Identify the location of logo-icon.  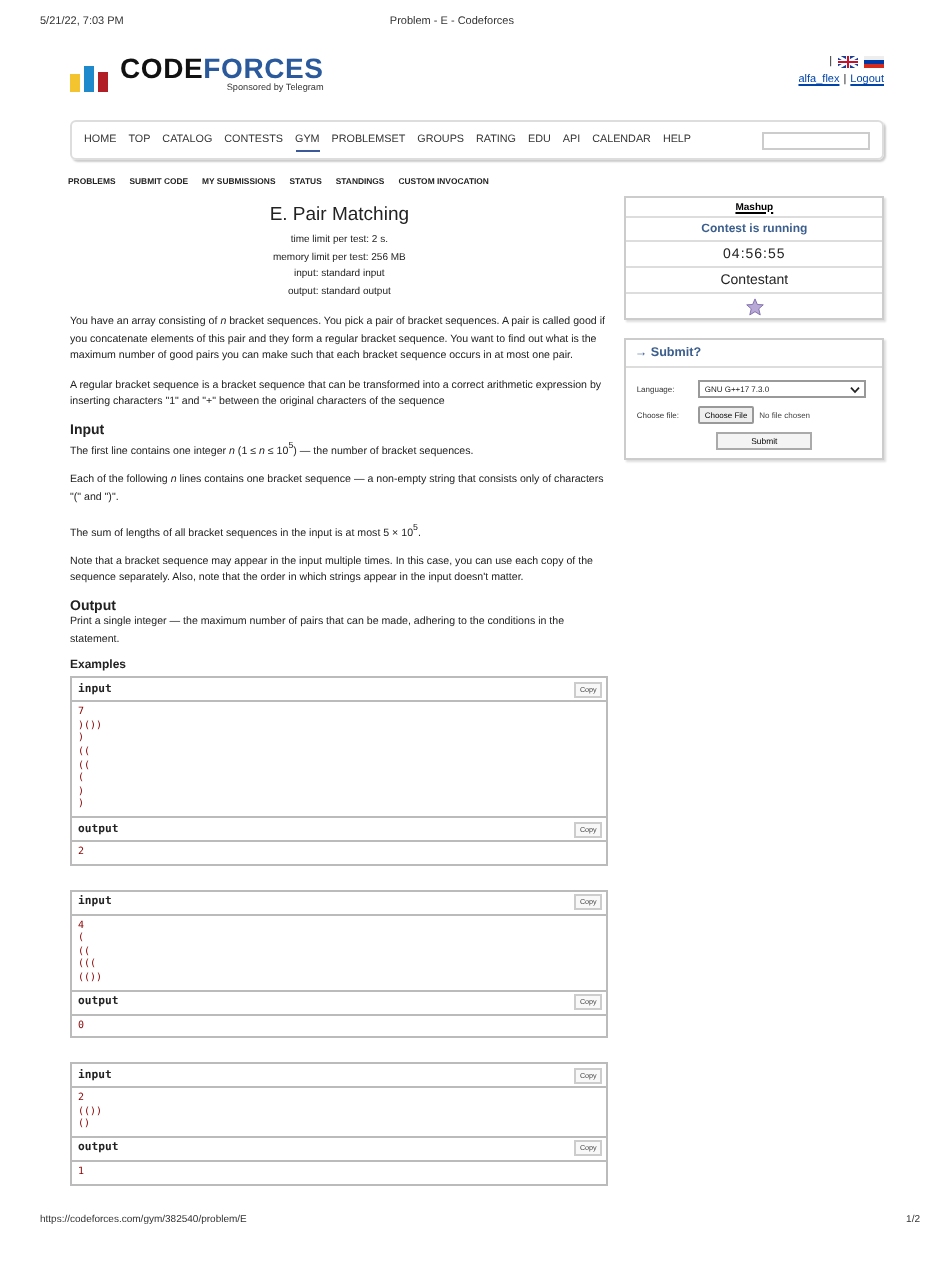
(90, 79).